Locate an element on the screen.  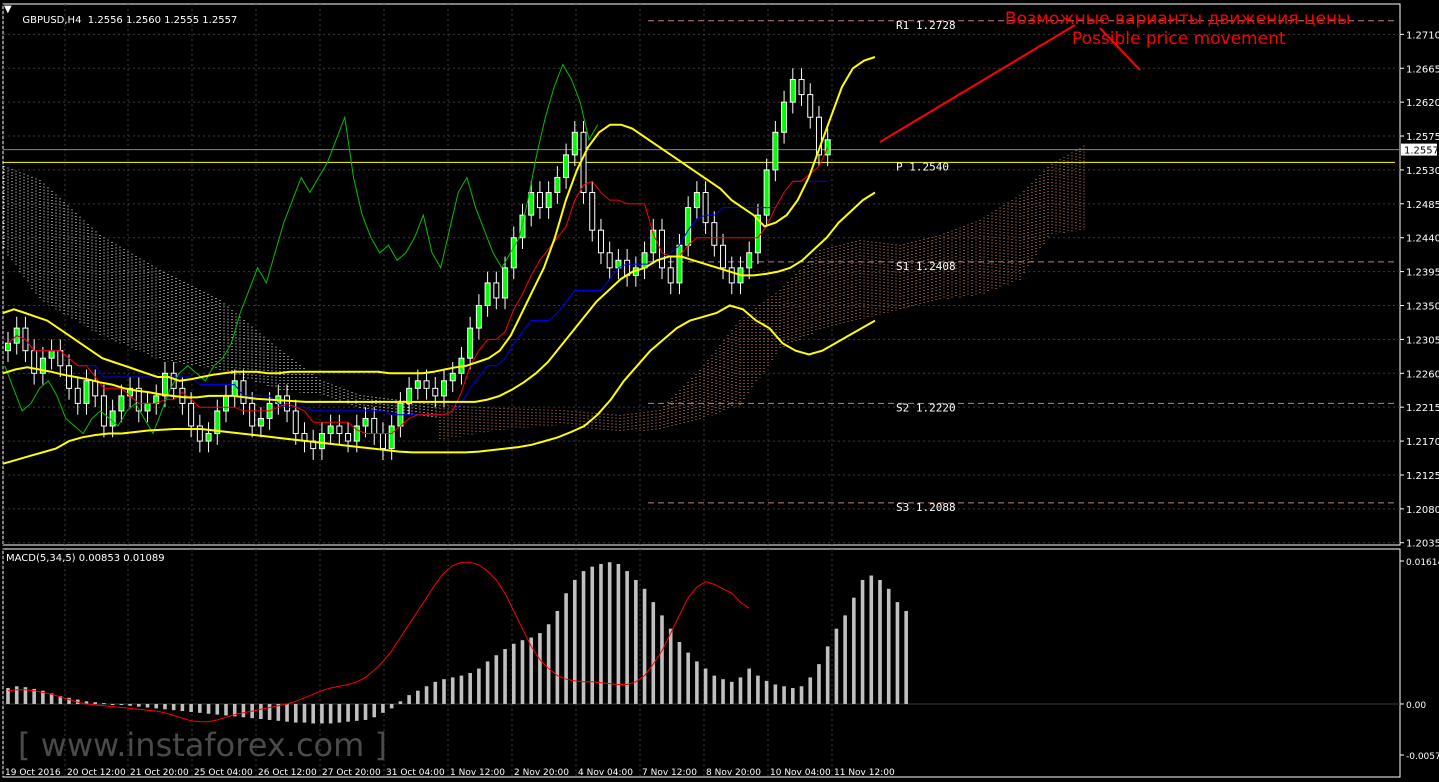
y-tick-label: 1.2125 is located at coordinates (1422, 476).